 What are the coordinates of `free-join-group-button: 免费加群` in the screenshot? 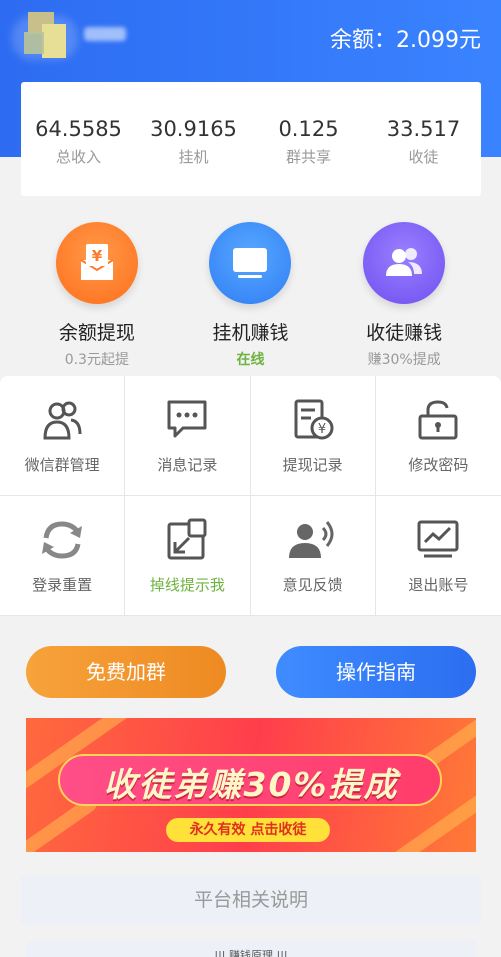 It's located at (126, 672).